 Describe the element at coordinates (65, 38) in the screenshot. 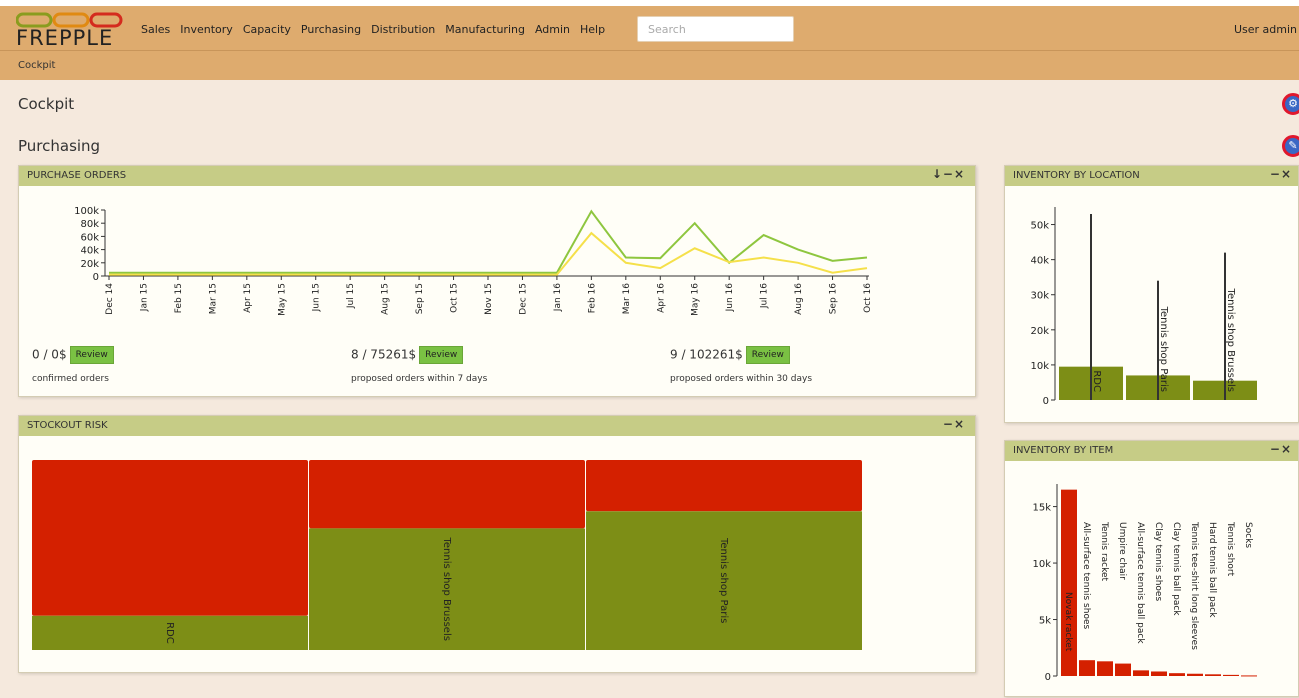

I see `logo-text: FREPPLE` at that location.